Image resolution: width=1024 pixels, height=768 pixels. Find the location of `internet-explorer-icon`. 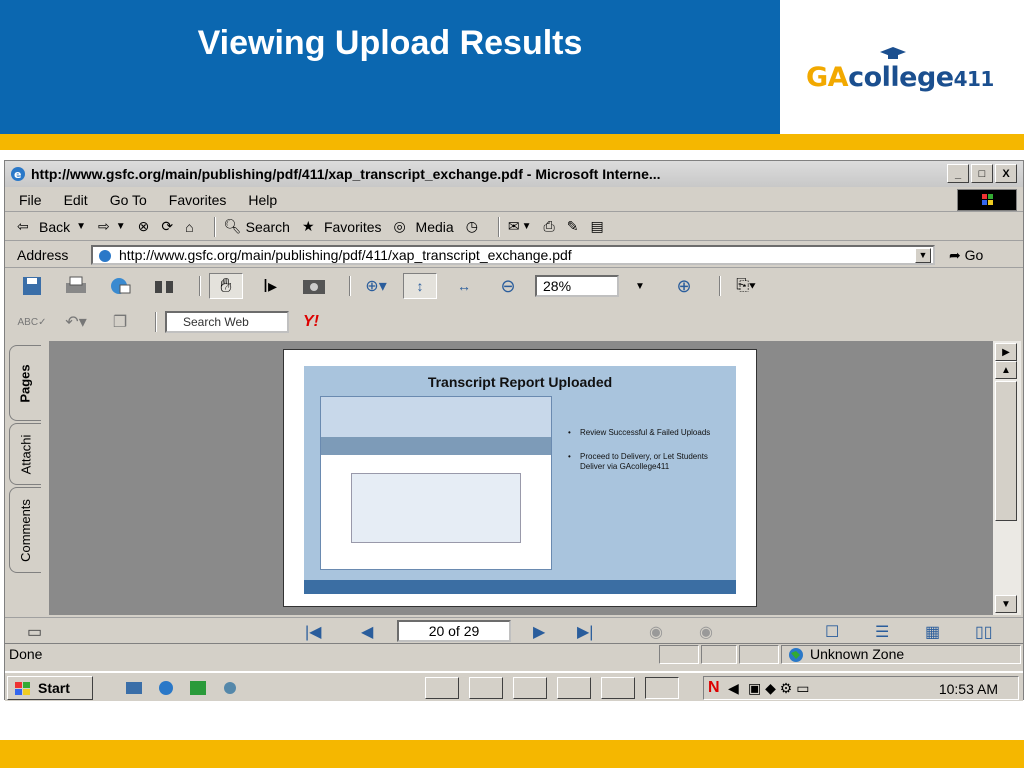

internet-explorer-icon is located at coordinates (166, 688).